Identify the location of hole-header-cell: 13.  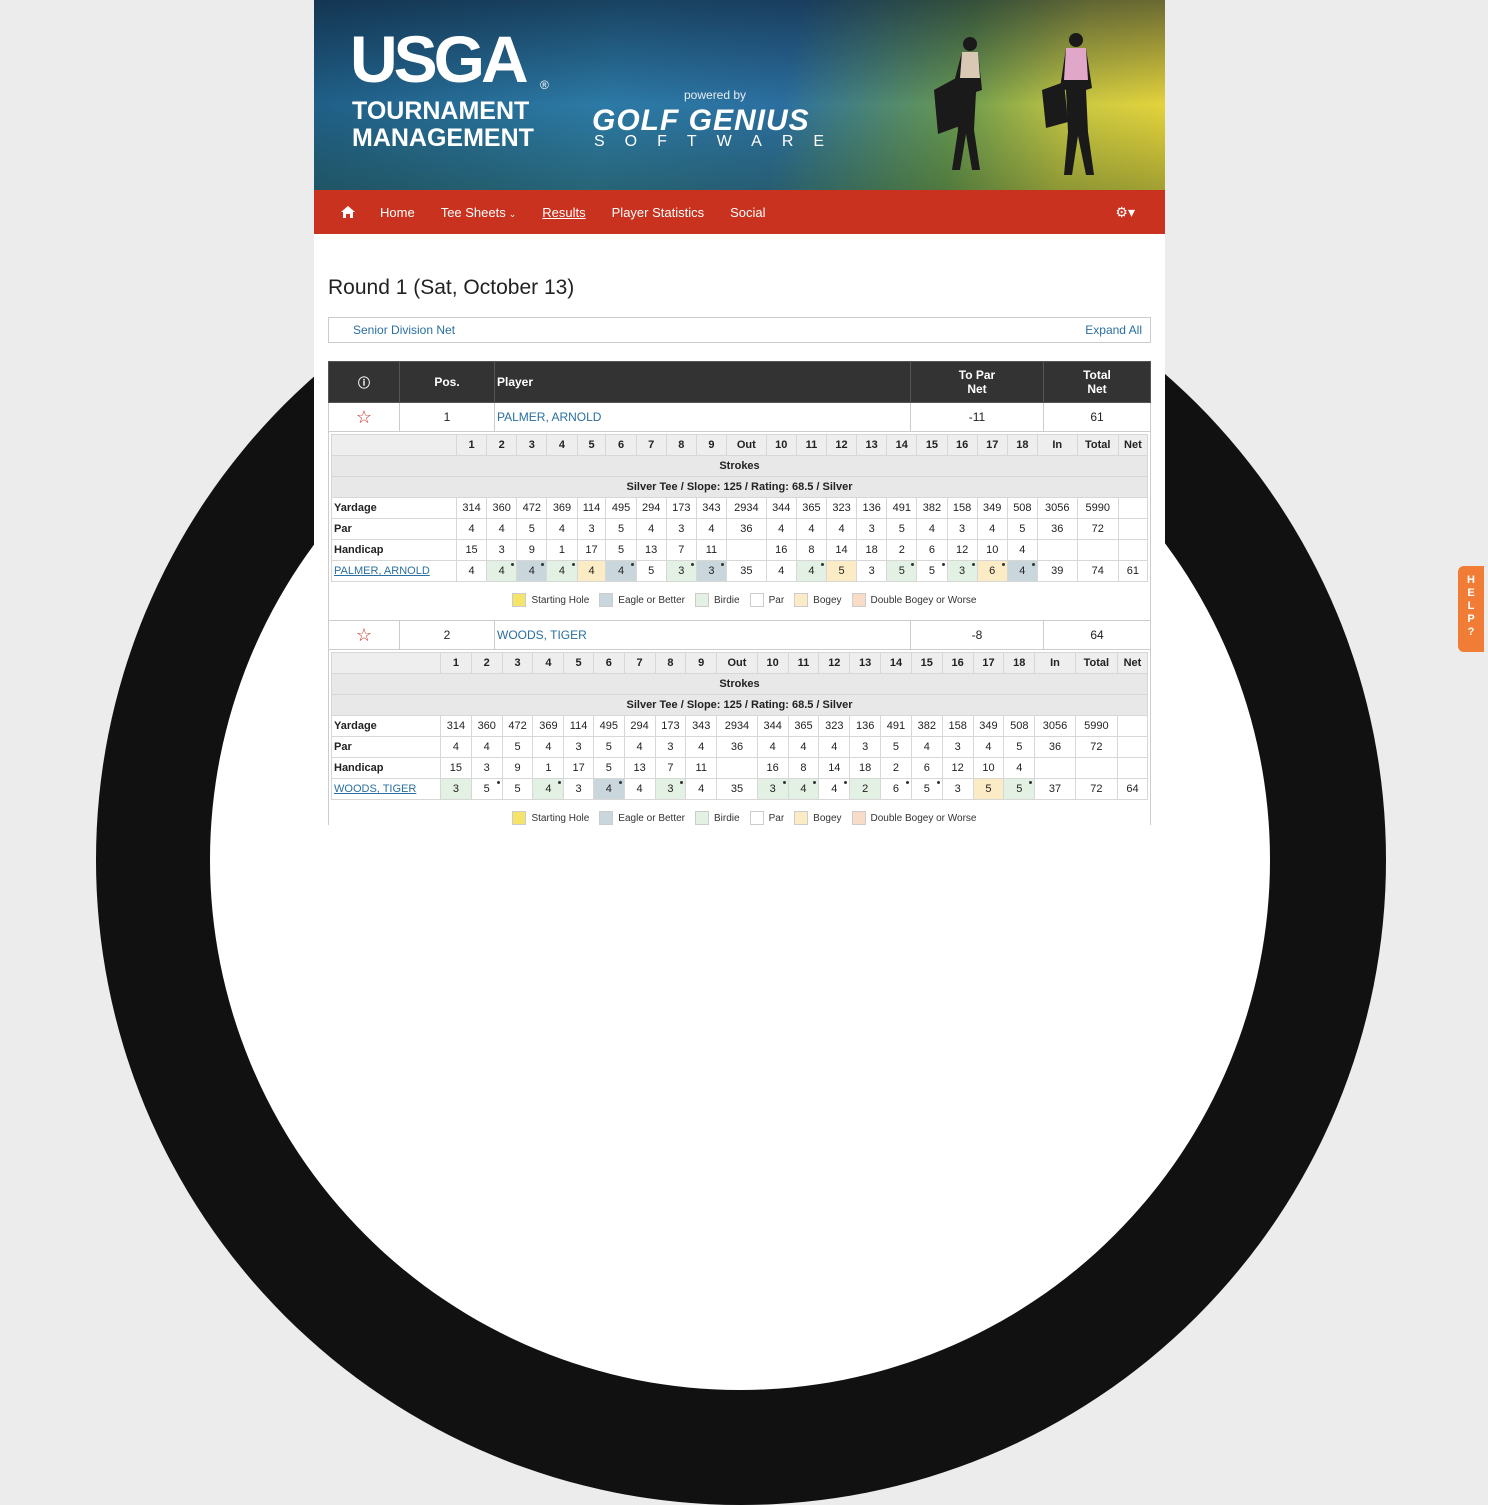
(872, 445).